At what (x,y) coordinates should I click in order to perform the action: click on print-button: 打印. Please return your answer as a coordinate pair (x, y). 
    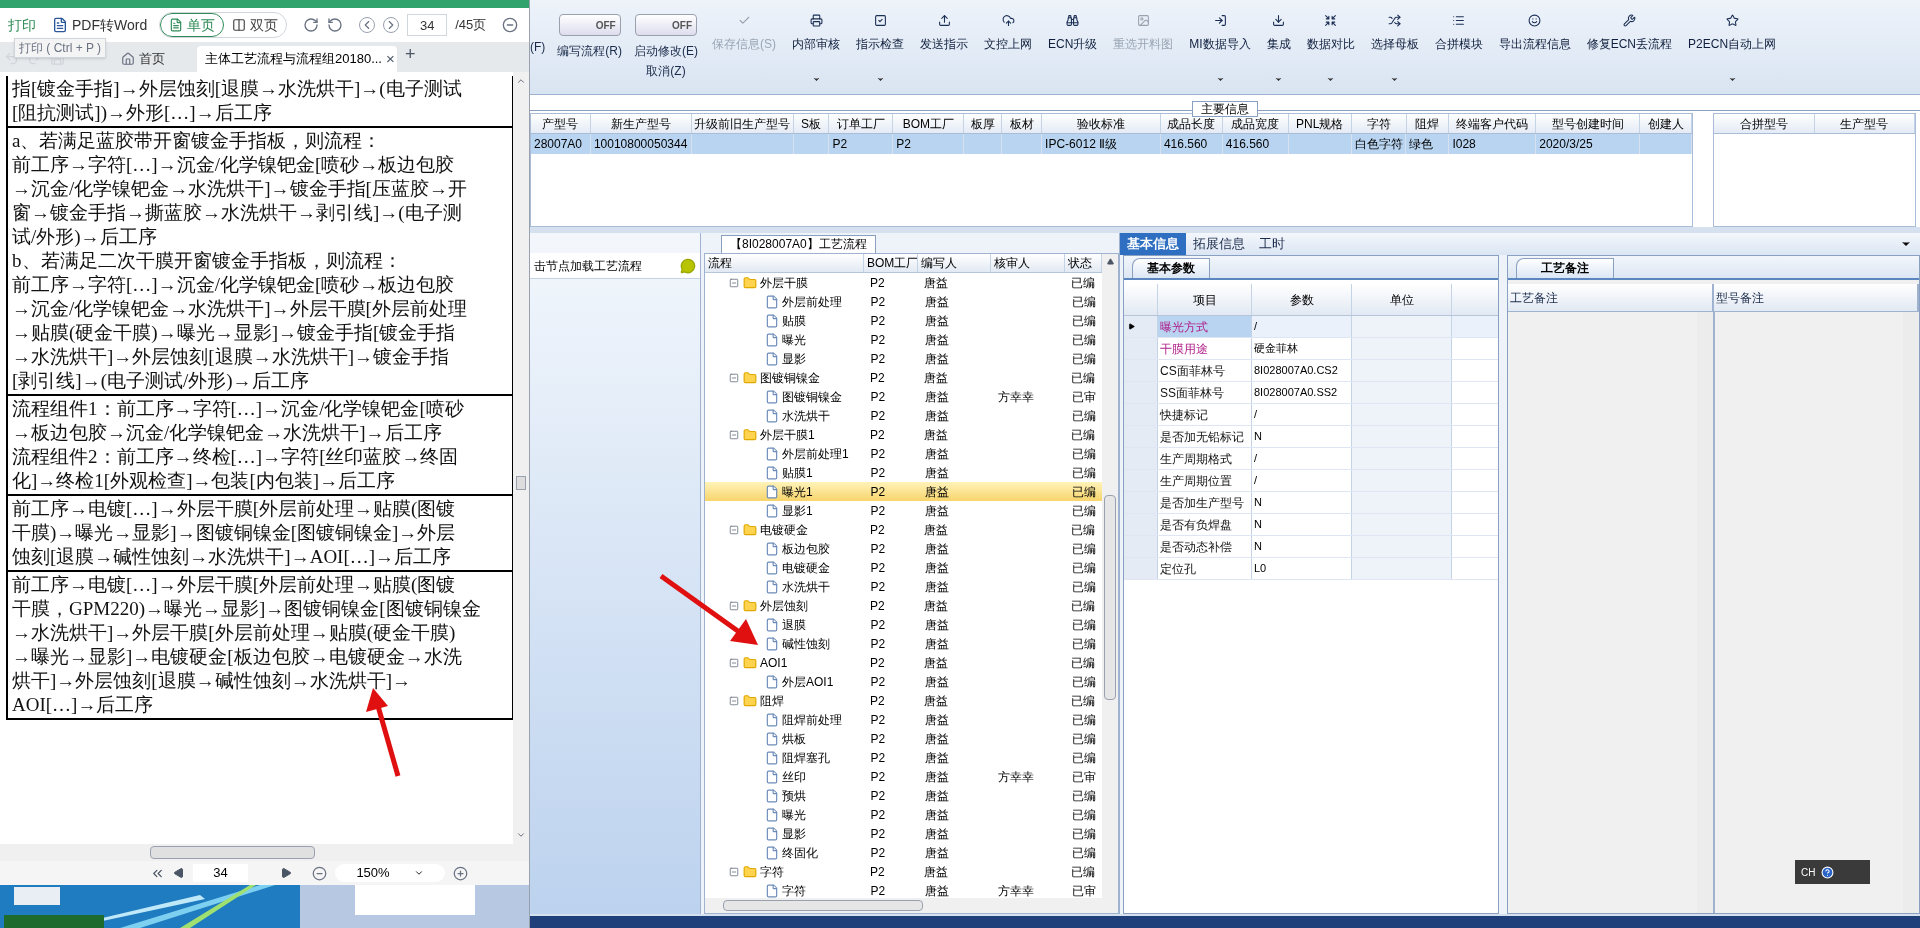
    Looking at the image, I should click on (22, 25).